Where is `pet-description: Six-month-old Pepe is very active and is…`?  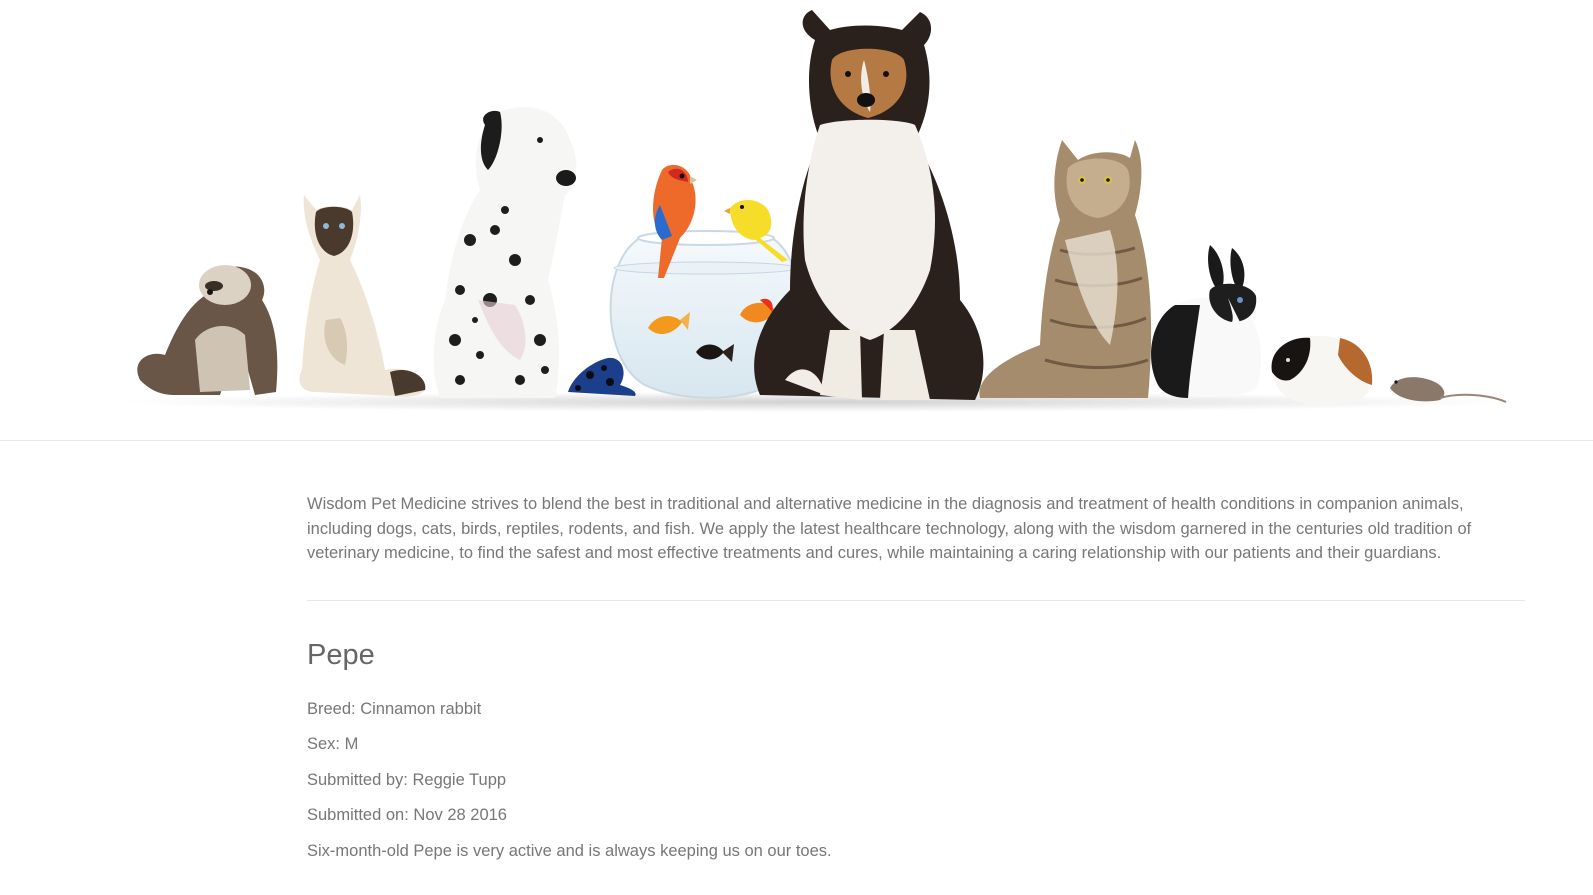 pet-description: Six-month-old Pepe is very active and is… is located at coordinates (569, 850).